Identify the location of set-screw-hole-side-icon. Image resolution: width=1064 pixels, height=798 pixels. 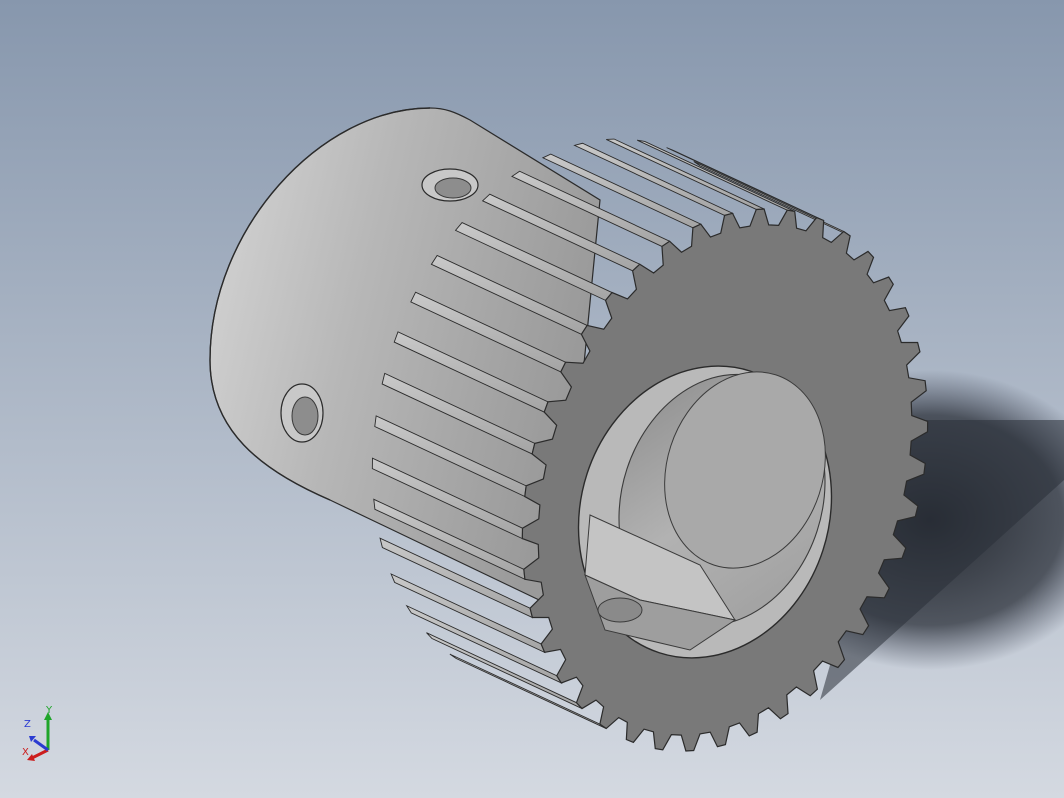
(302, 413).